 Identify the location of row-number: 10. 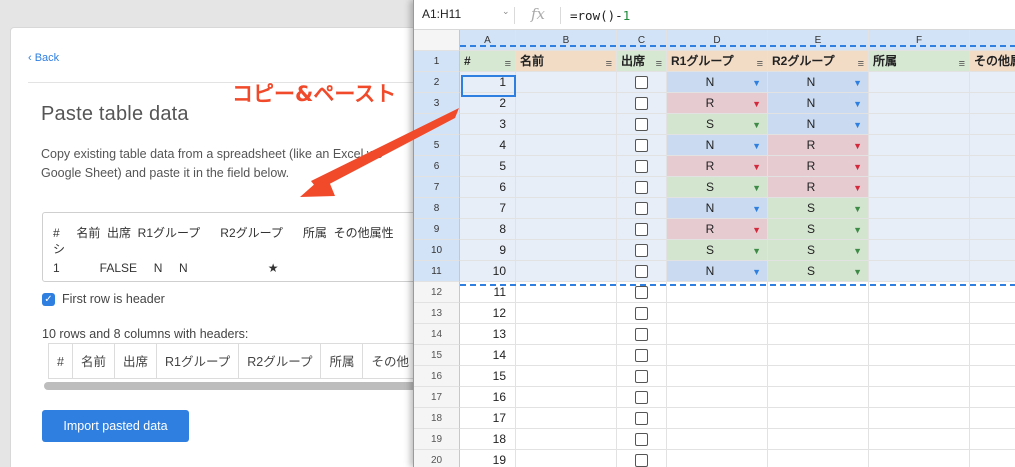
(437, 250).